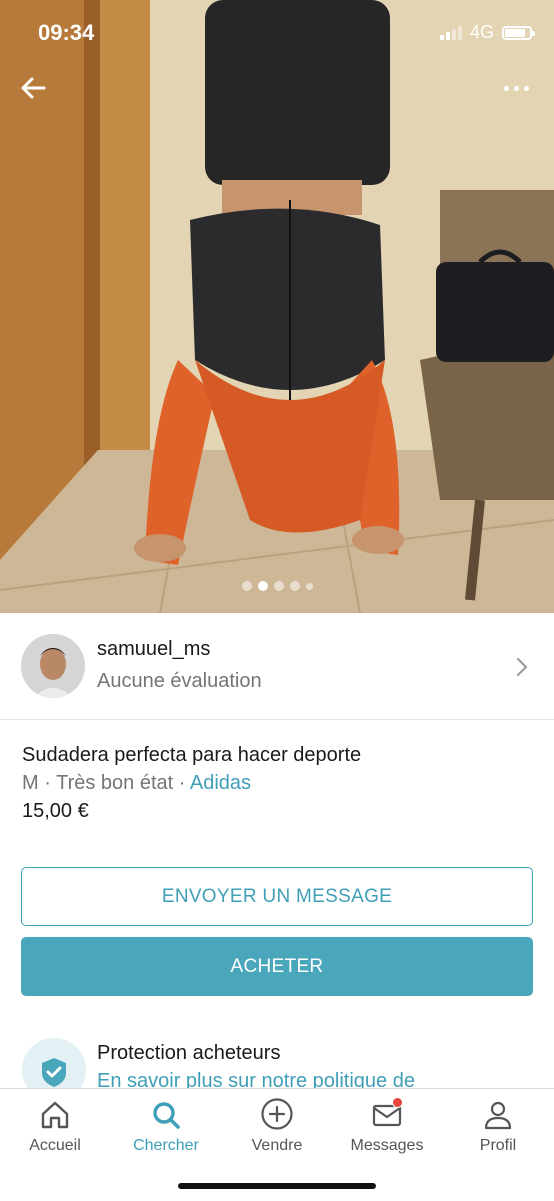 This screenshot has height=1201, width=554. What do you see at coordinates (498, 1115) in the screenshot?
I see `person-icon` at bounding box center [498, 1115].